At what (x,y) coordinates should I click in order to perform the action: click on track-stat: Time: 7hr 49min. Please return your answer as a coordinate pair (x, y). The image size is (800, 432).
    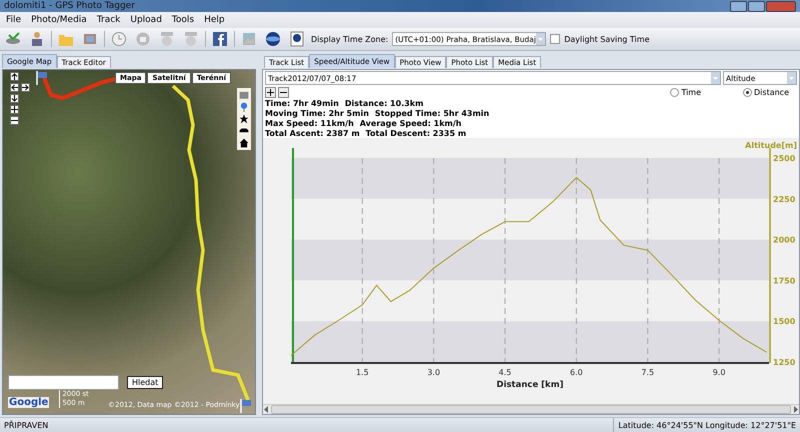
    Looking at the image, I should click on (302, 103).